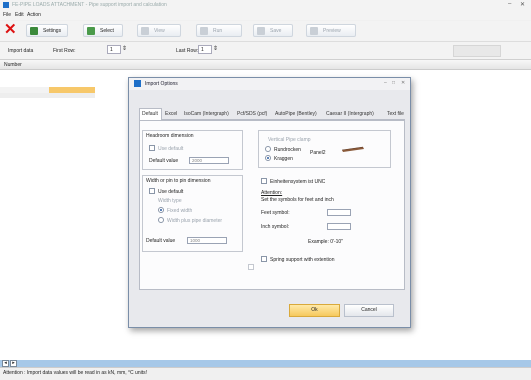 This screenshot has height=380, width=531. I want to click on close-window-button: ✕, so click(522, 4).